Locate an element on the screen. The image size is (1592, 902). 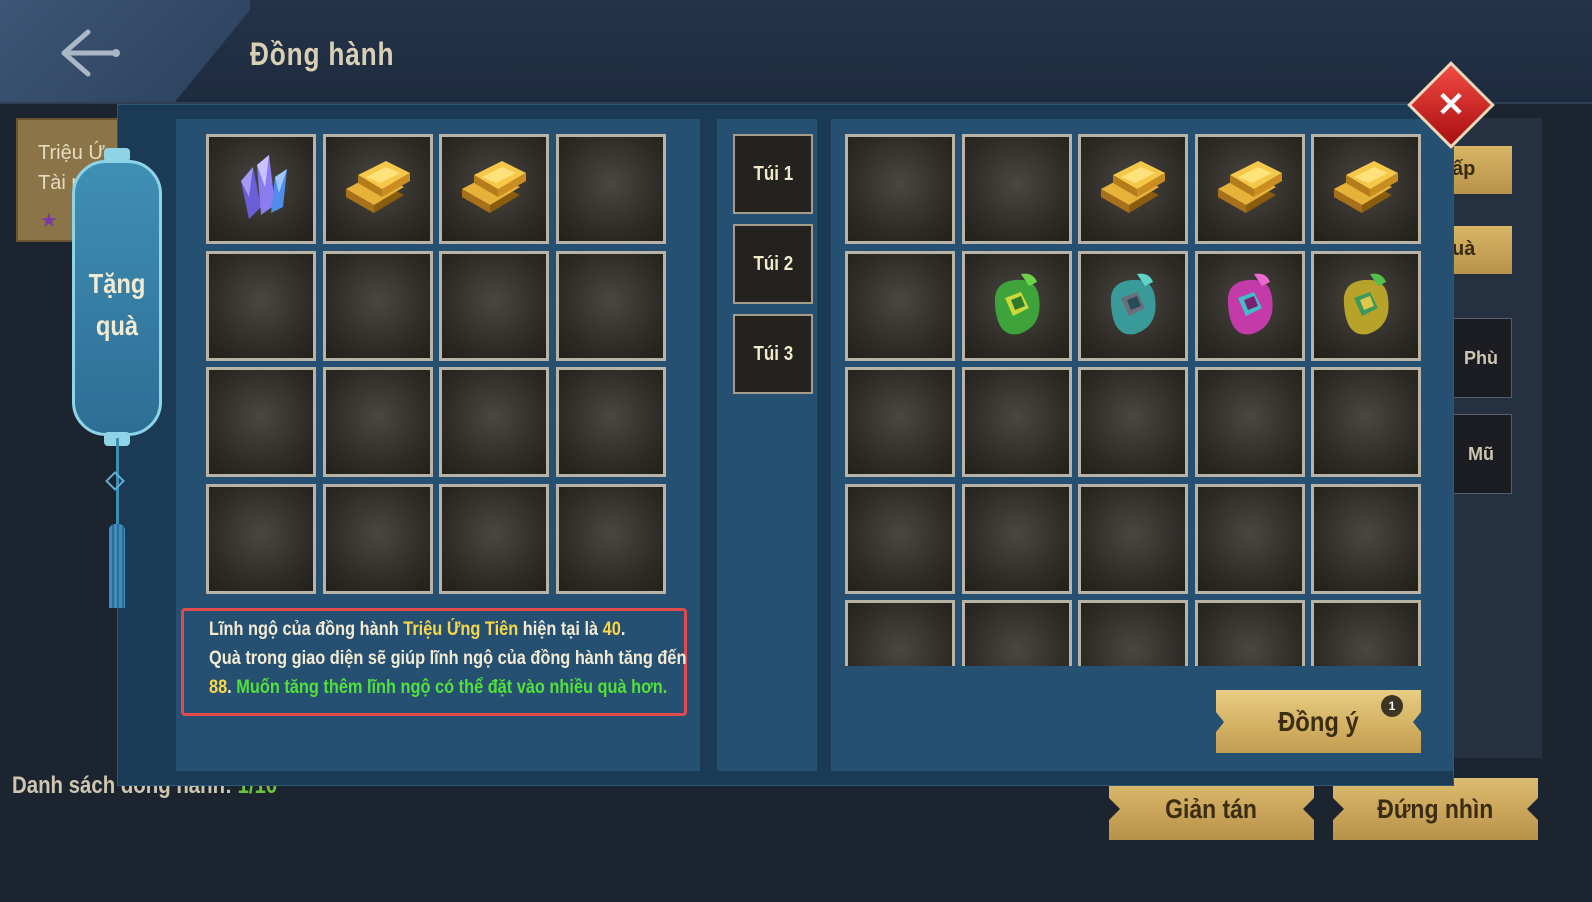
current-insight-value: 40 is located at coordinates (611, 629).